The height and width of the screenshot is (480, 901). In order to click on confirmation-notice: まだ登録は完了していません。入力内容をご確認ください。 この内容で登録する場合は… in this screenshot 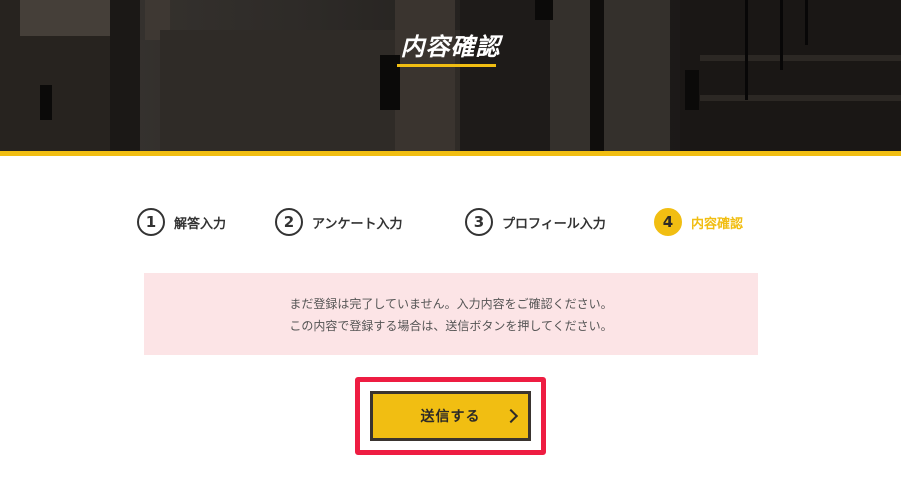, I will do `click(451, 314)`.